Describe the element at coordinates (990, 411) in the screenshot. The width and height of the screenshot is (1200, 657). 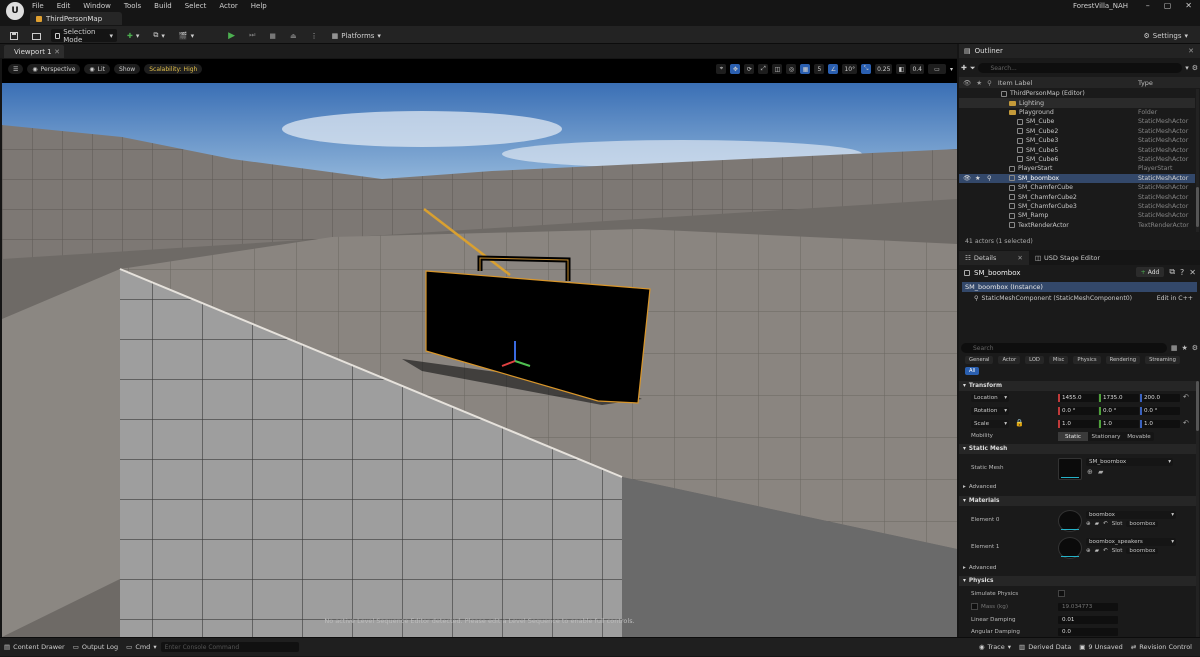
I see `rotation-dropdown: Rotation ▾` at that location.